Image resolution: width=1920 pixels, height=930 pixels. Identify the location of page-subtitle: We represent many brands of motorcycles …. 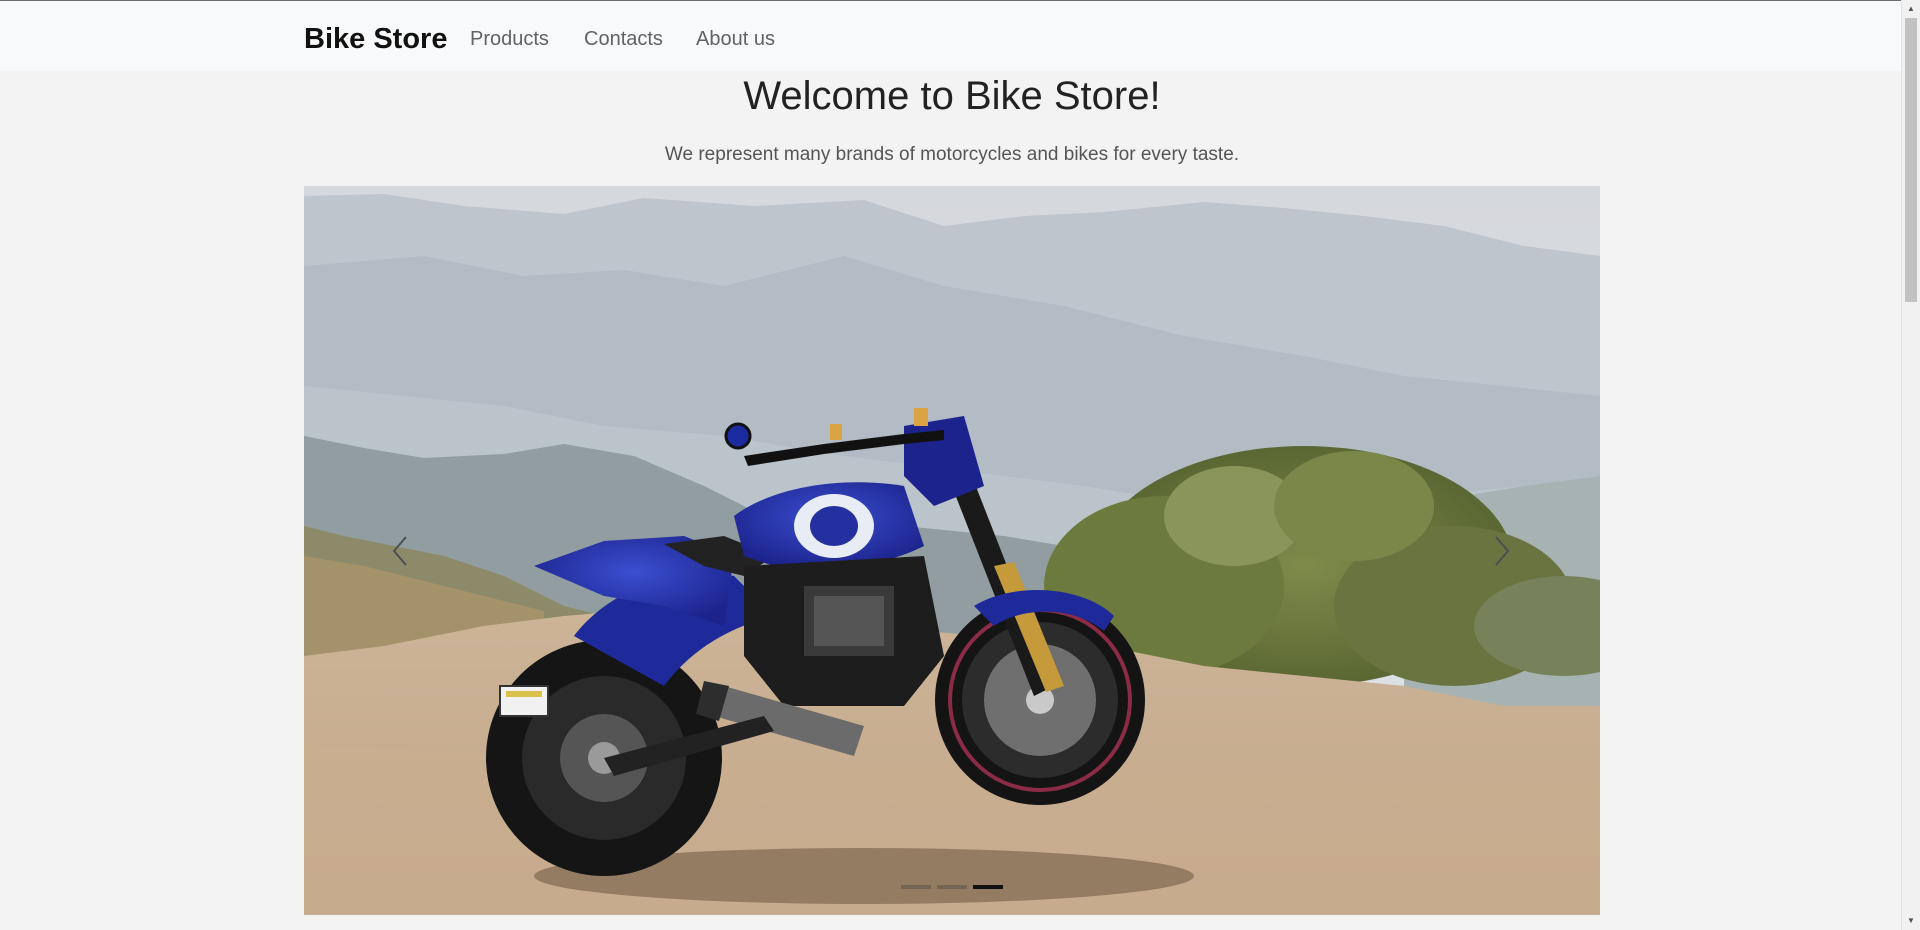
(952, 154).